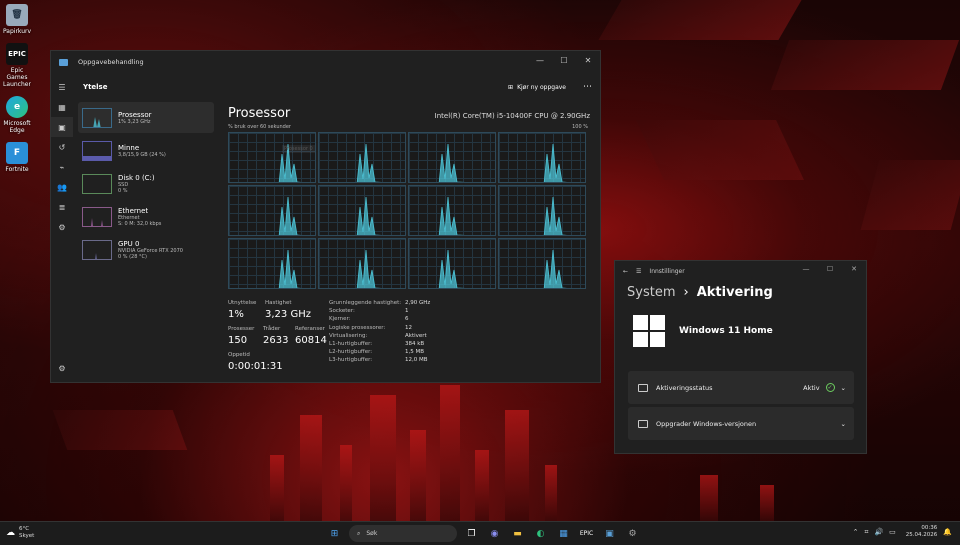 Image resolution: width=960 pixels, height=545 pixels. Describe the element at coordinates (357, 327) in the screenshot. I see `spec-key: Logiske prosessorer:` at that location.